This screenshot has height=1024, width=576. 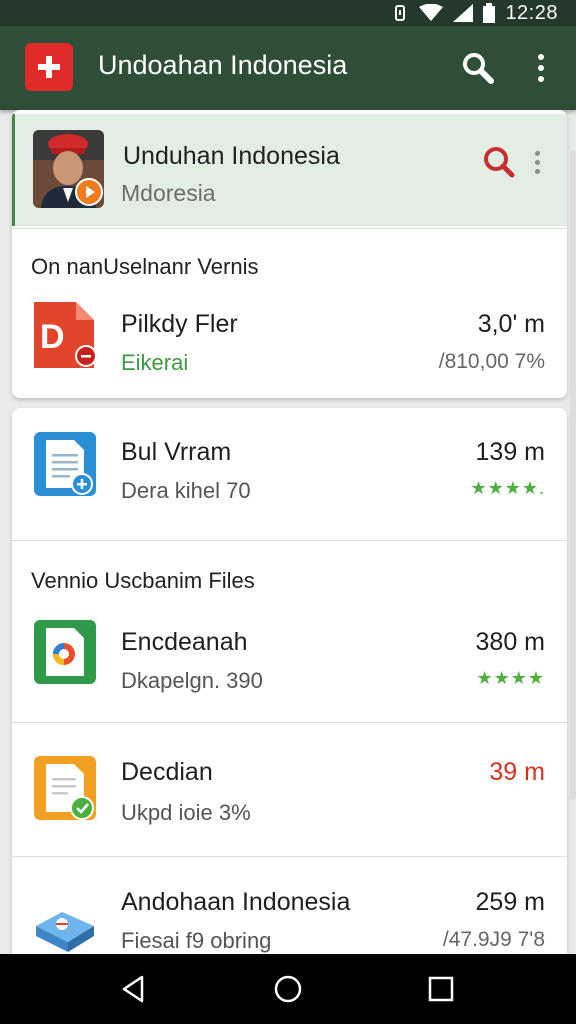 What do you see at coordinates (176, 452) in the screenshot?
I see `item-title: Bul Vrram` at bounding box center [176, 452].